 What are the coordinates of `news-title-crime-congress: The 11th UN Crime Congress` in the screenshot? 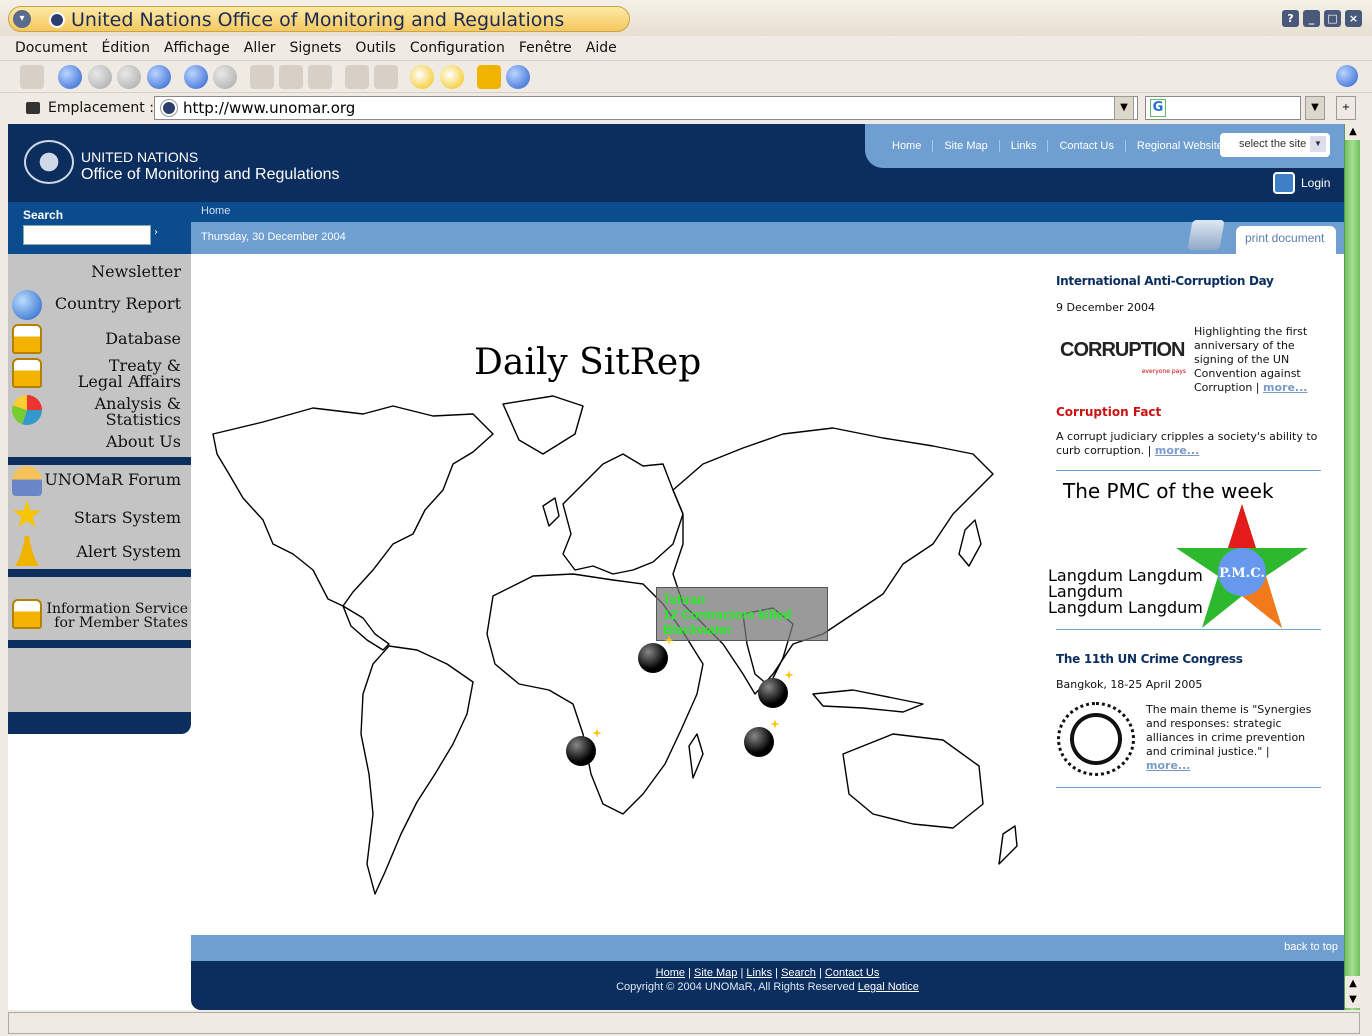 It's located at (1149, 659).